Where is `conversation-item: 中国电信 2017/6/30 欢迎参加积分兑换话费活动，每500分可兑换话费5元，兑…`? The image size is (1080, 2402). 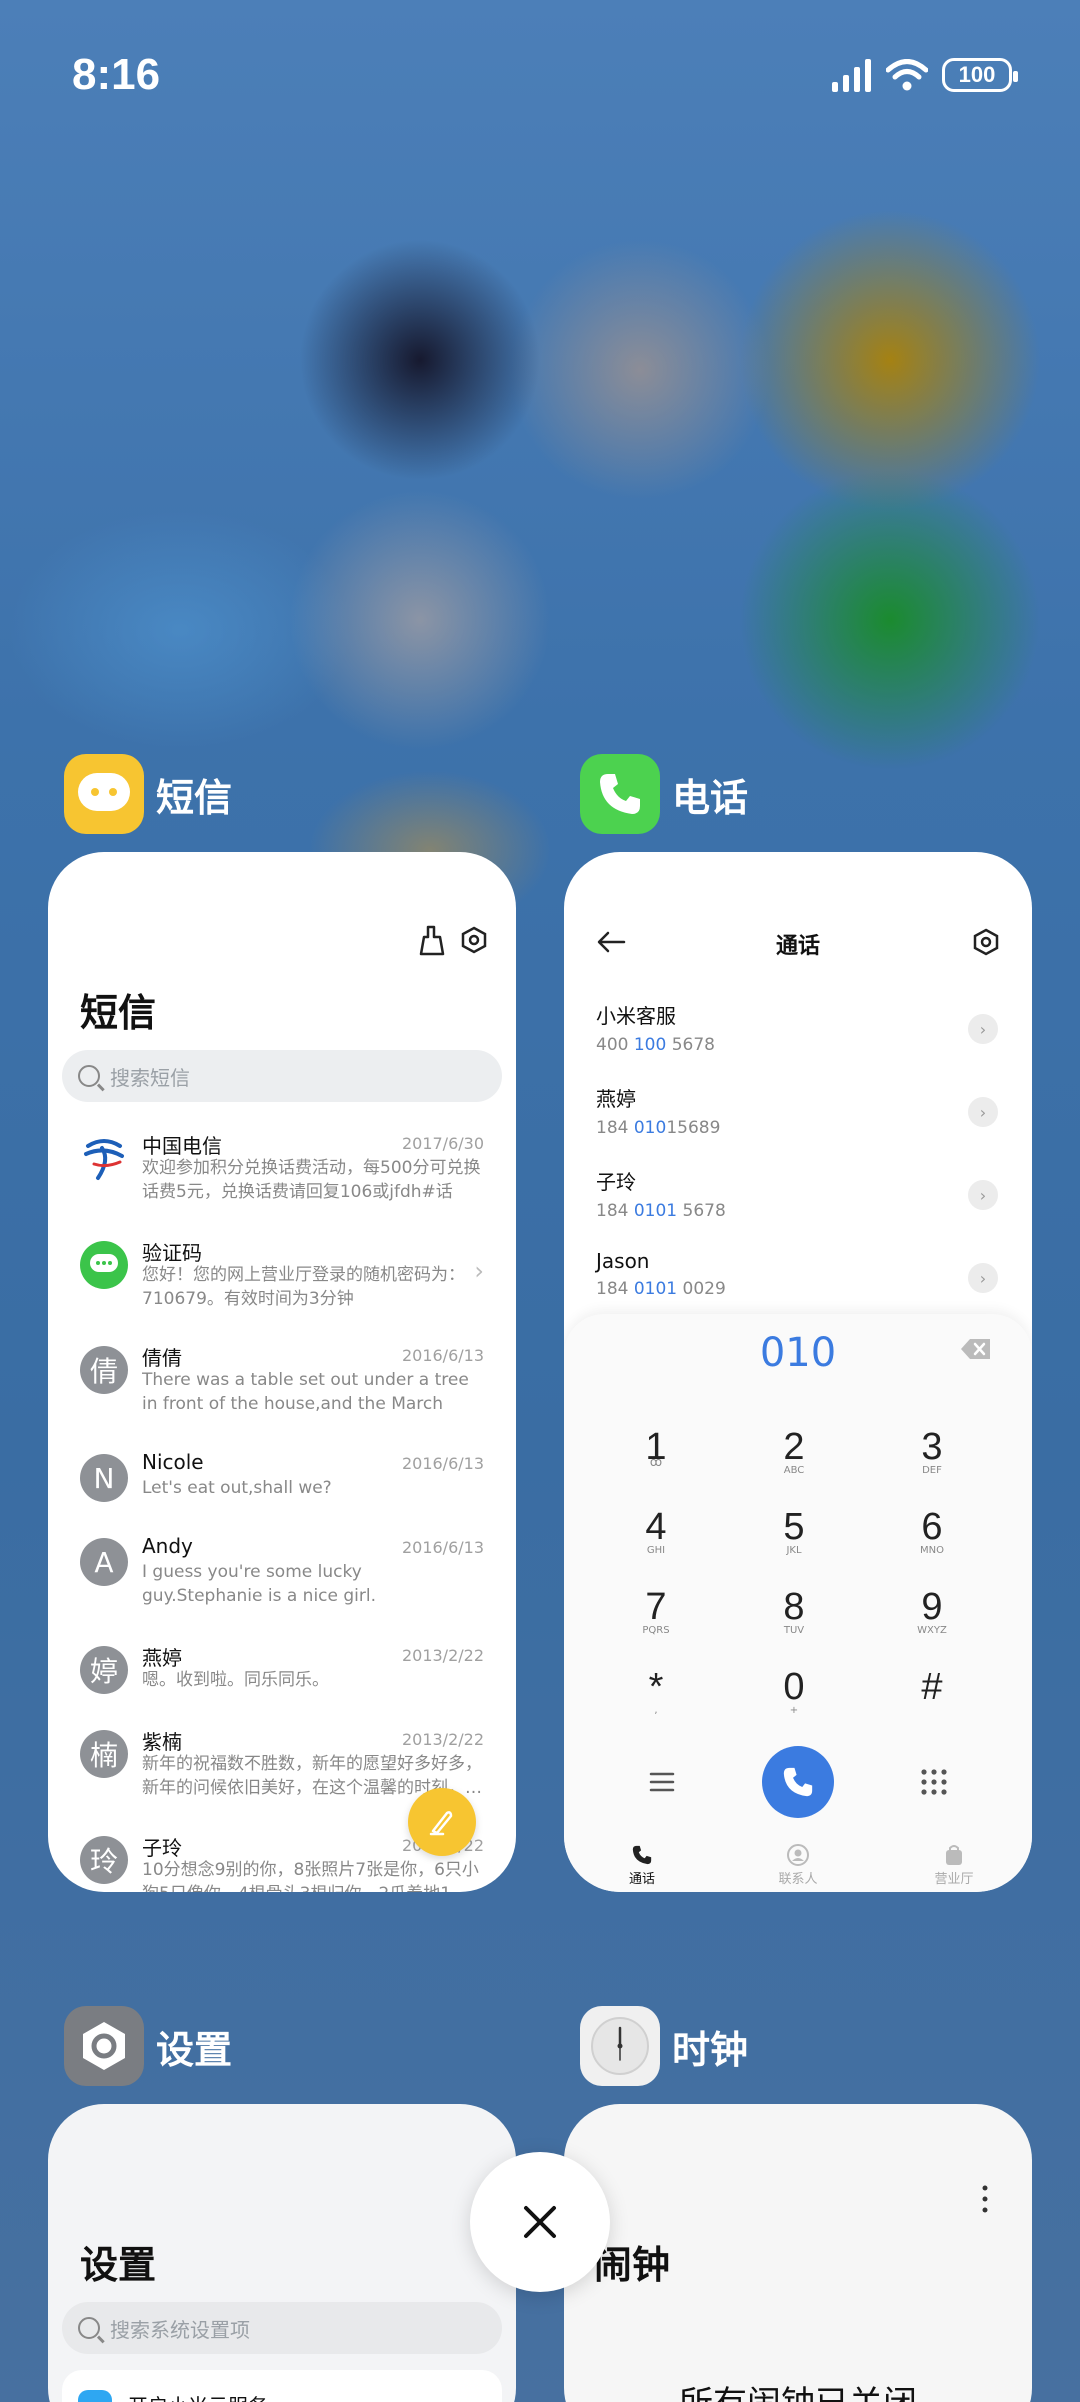
conversation-item: 中国电信 2017/6/30 欢迎参加积分兑换话费活动，每500分可兑换话费5元，兑… is located at coordinates (282, 1180).